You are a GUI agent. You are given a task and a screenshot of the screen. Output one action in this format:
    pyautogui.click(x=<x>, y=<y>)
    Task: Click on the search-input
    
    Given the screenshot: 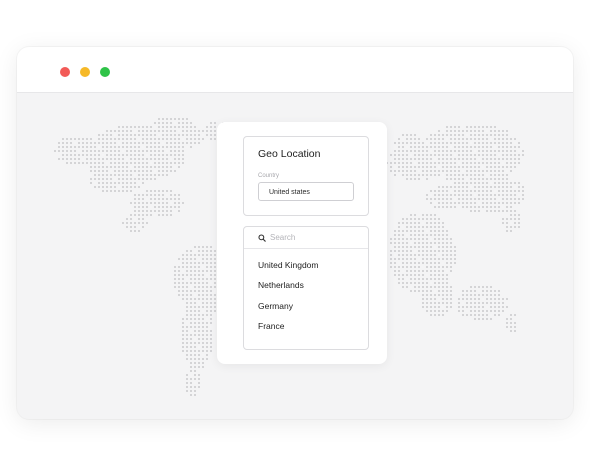 What is the action you would take?
    pyautogui.click(x=315, y=237)
    